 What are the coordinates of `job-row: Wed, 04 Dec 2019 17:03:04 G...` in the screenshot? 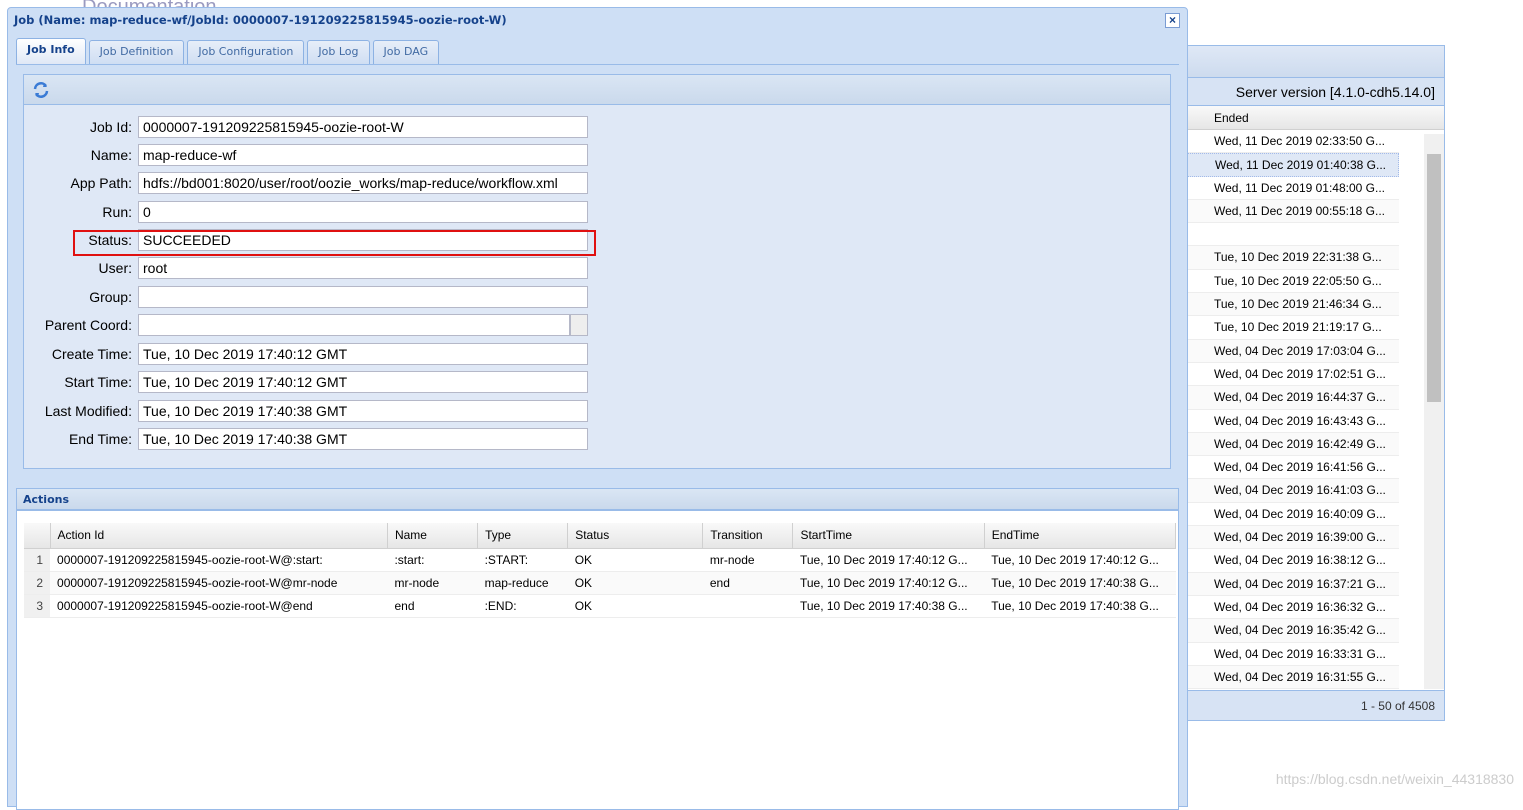 It's located at (1290, 351).